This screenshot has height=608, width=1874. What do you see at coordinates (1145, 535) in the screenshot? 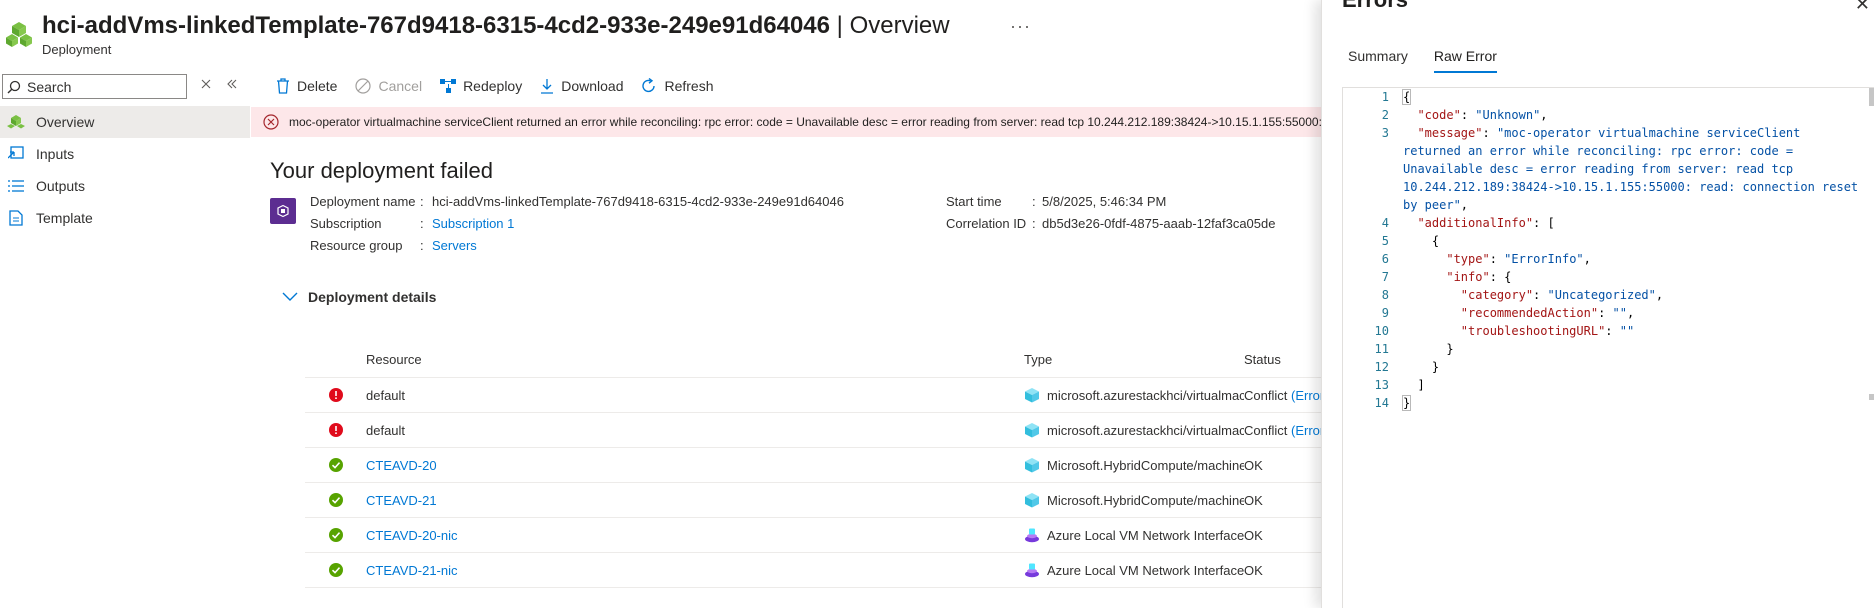
I see `resource-type-label: Azure Local VM Network Interface` at bounding box center [1145, 535].